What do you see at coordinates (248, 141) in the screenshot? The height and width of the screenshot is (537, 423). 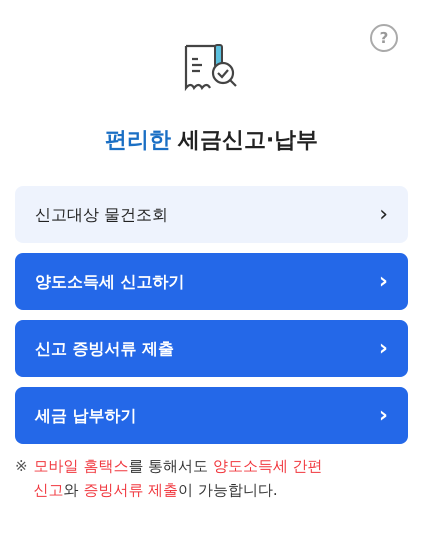 I see `page-title: 세금신고·납부` at bounding box center [248, 141].